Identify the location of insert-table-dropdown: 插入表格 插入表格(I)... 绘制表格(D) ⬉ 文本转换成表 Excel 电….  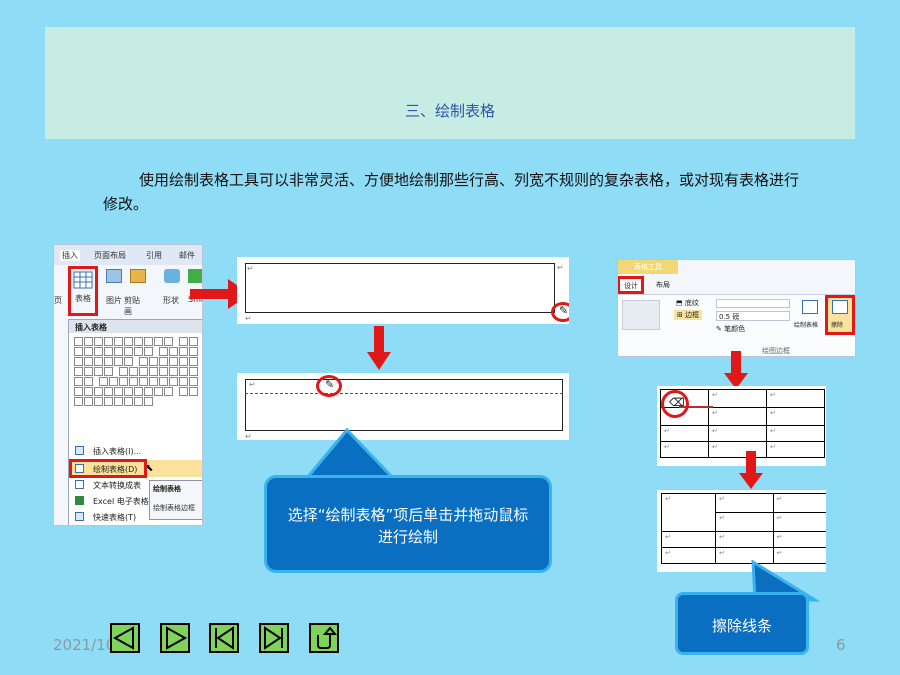
(135, 422).